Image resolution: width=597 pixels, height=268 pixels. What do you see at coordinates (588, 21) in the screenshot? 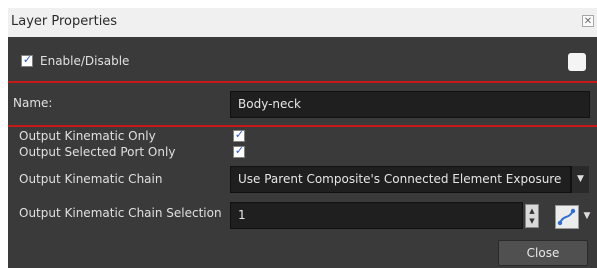
I see `close-icon: ✕` at bounding box center [588, 21].